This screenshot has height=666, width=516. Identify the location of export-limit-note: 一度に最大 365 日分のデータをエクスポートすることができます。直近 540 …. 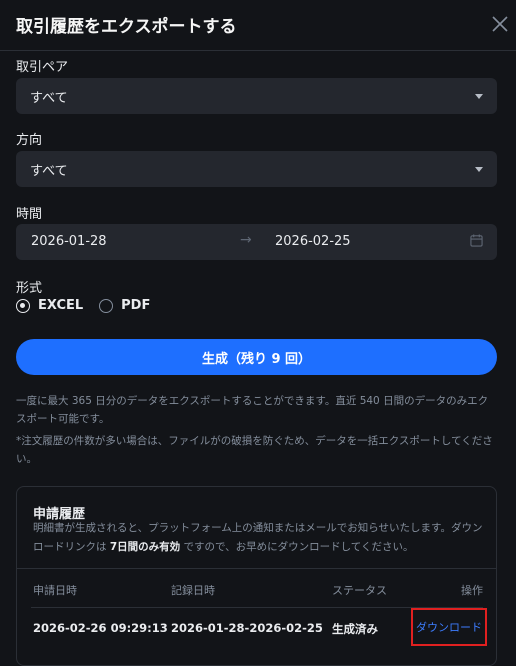
(252, 410).